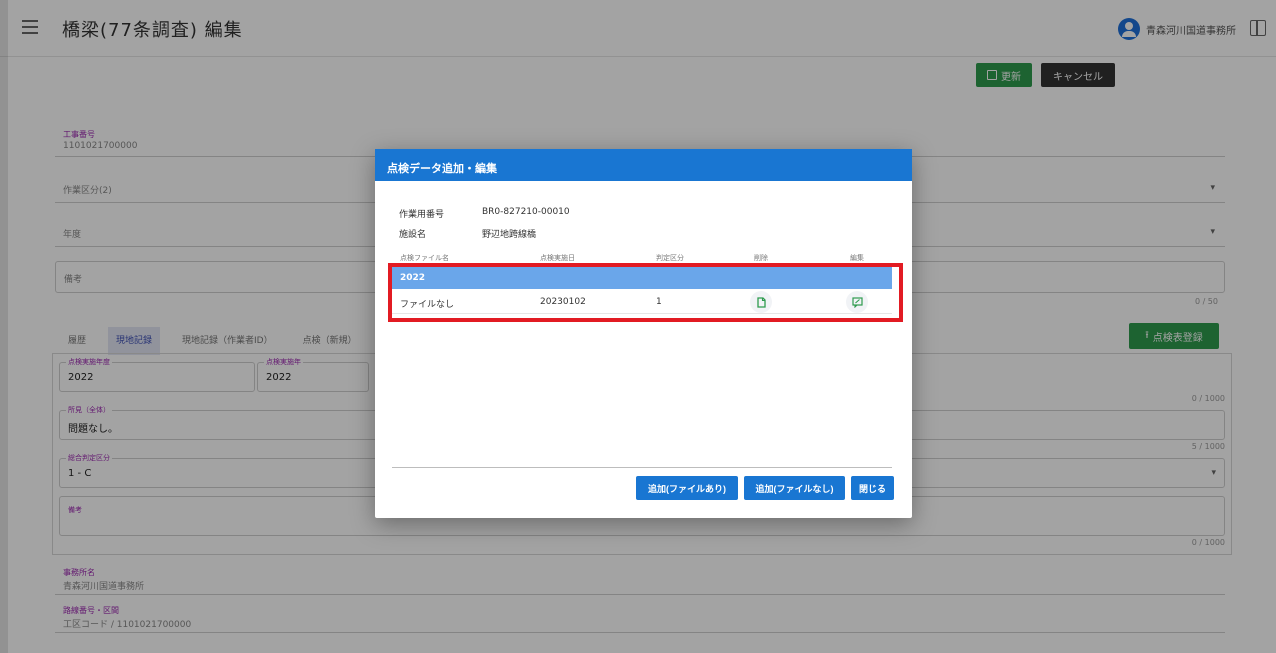 This screenshot has width=1276, height=653. I want to click on column-header-edit: 編集, so click(857, 258).